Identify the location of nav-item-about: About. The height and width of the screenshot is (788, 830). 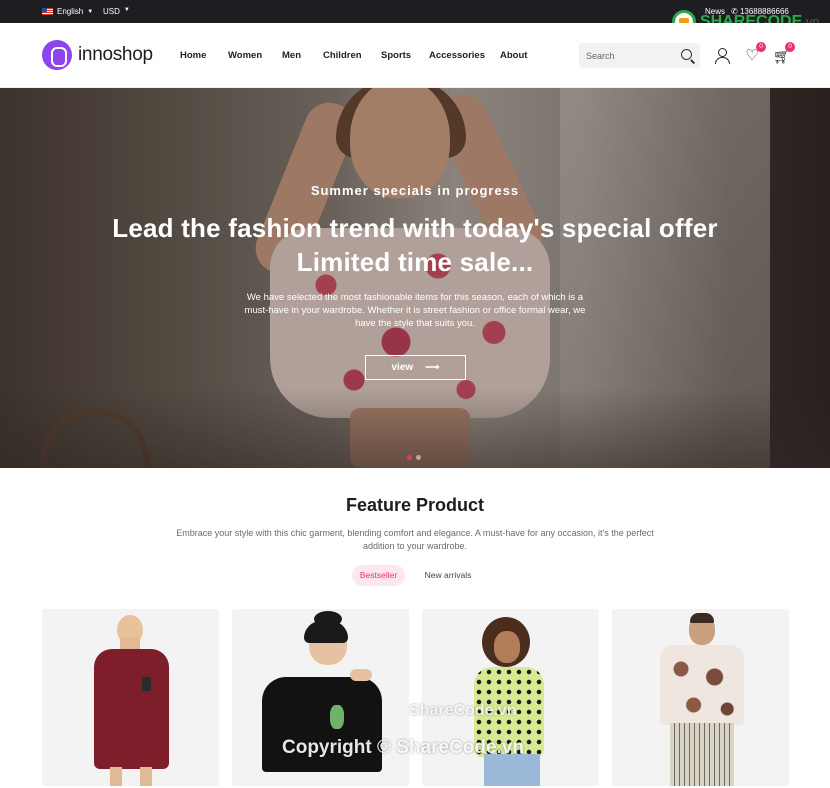
(513, 55).